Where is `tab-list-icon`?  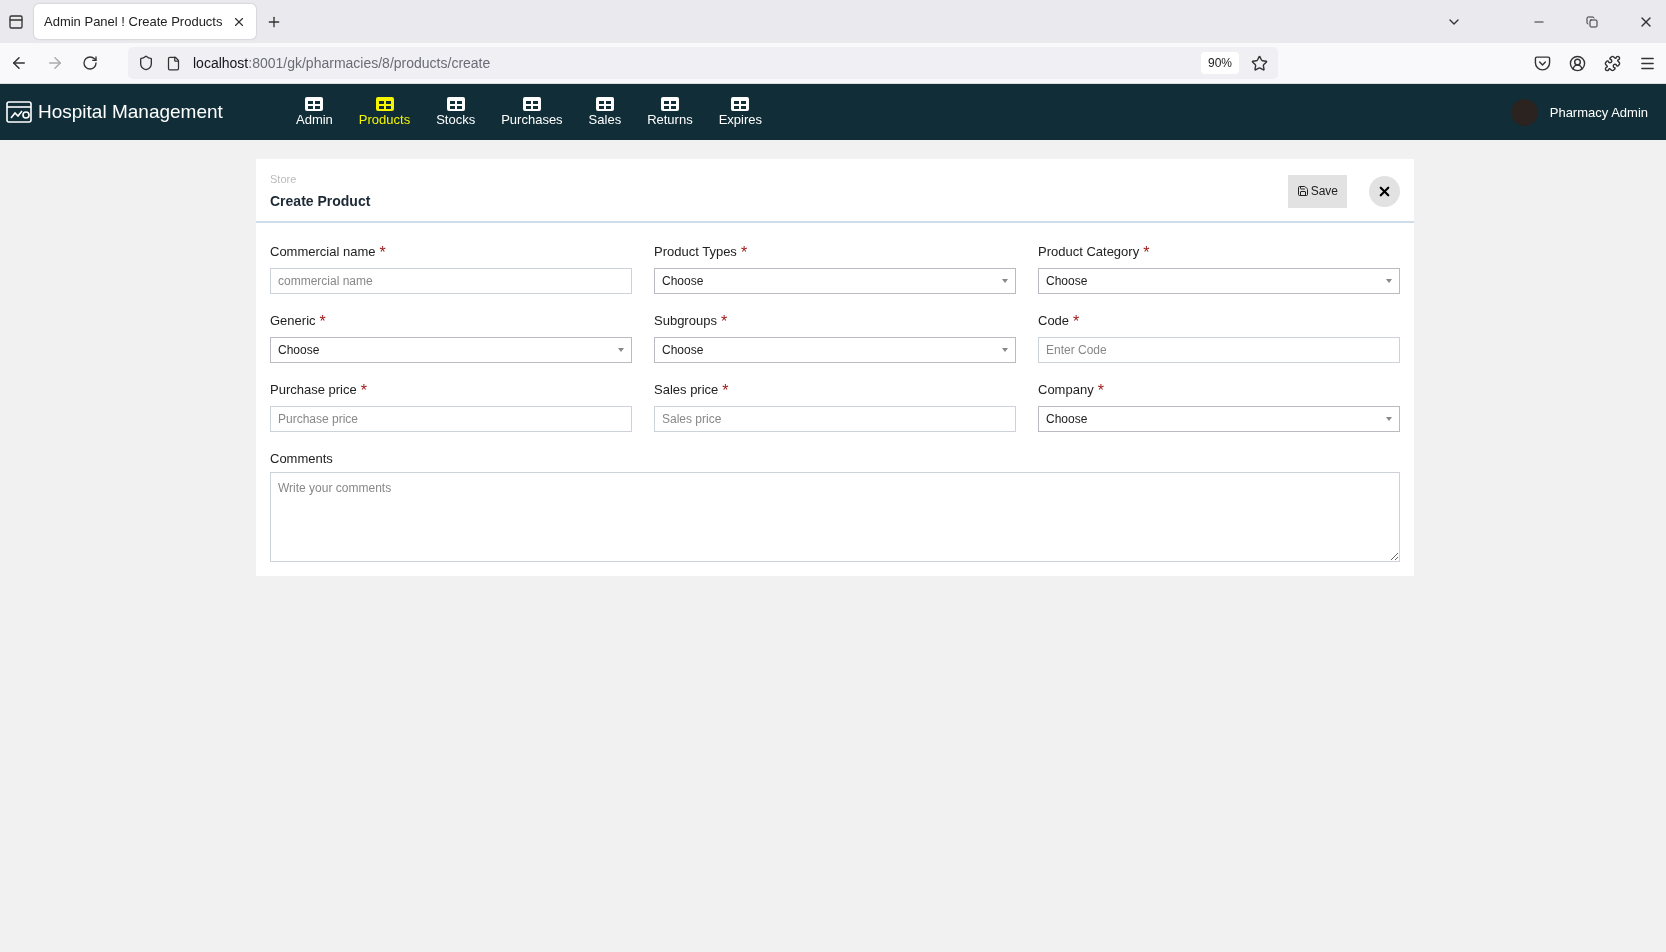
tab-list-icon is located at coordinates (16, 21).